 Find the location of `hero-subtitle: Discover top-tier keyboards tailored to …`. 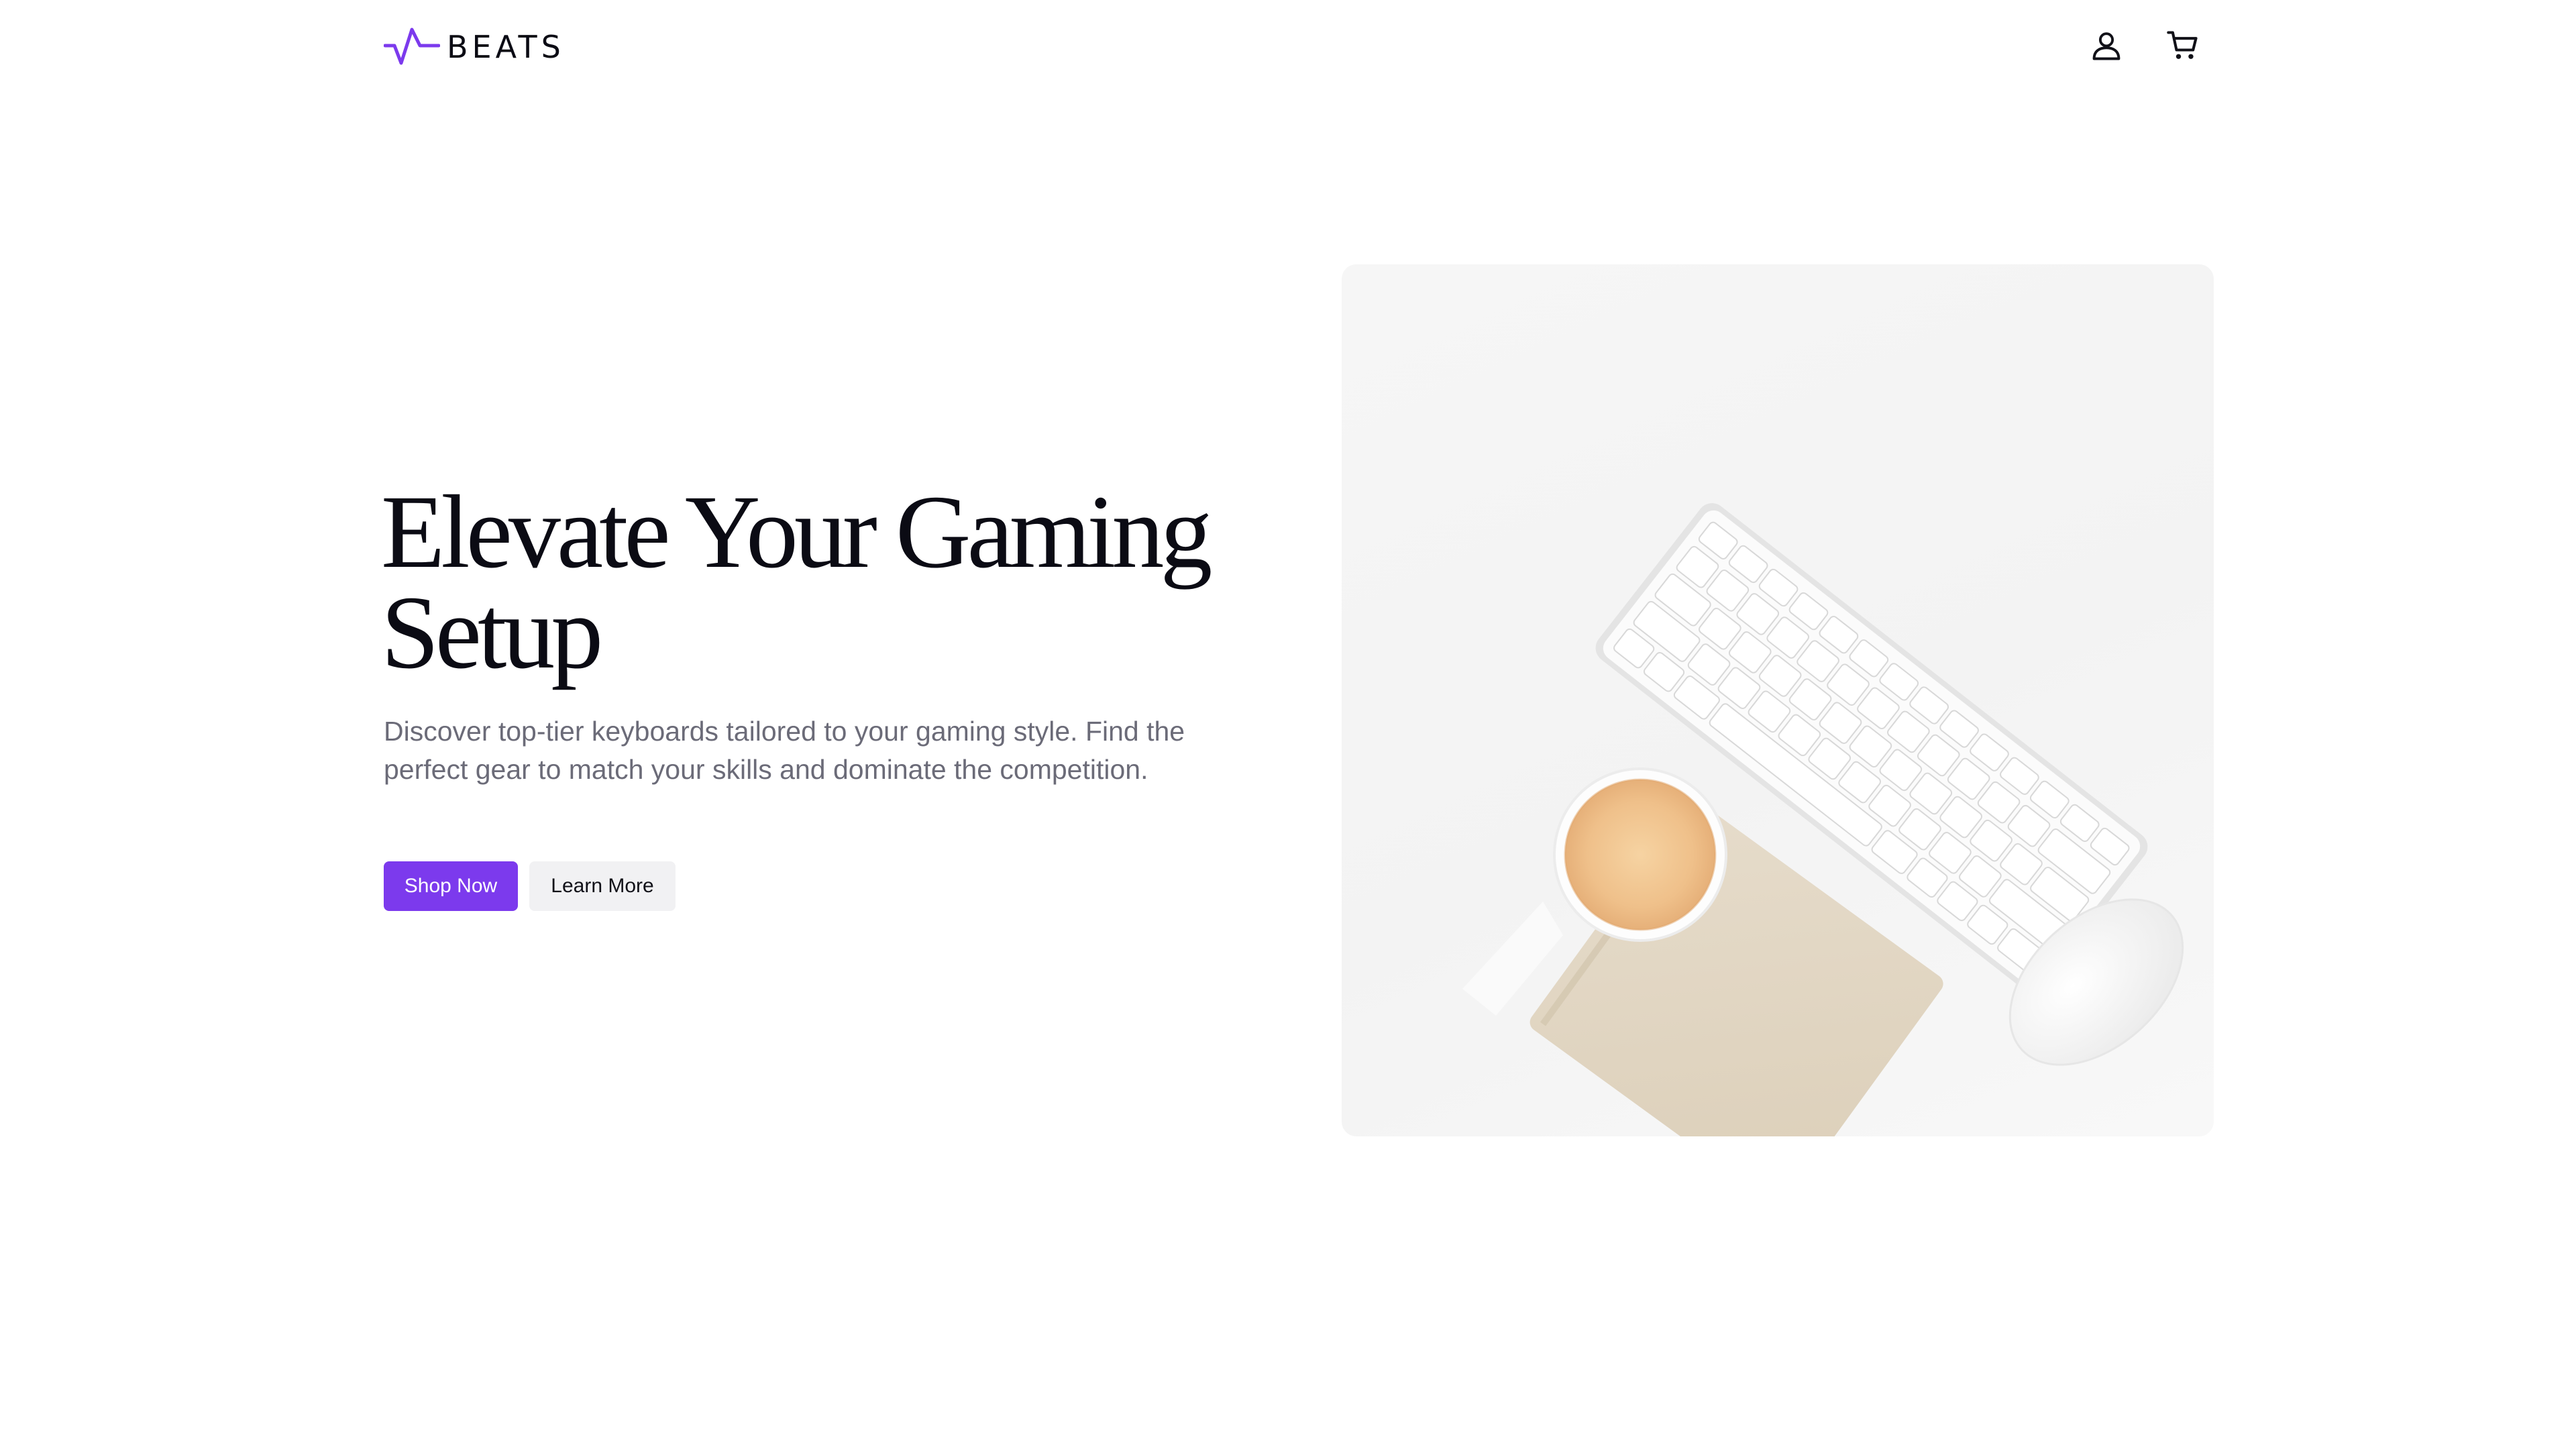

hero-subtitle: Discover top-tier keyboards tailored to … is located at coordinates (784, 750).